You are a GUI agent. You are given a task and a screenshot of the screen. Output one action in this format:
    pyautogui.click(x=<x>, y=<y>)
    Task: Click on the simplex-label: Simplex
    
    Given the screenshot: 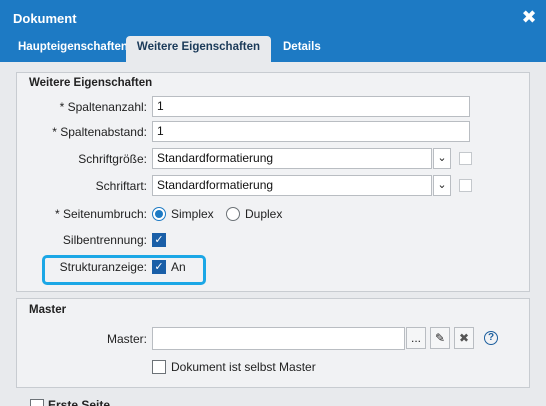 What is the action you would take?
    pyautogui.click(x=192, y=214)
    